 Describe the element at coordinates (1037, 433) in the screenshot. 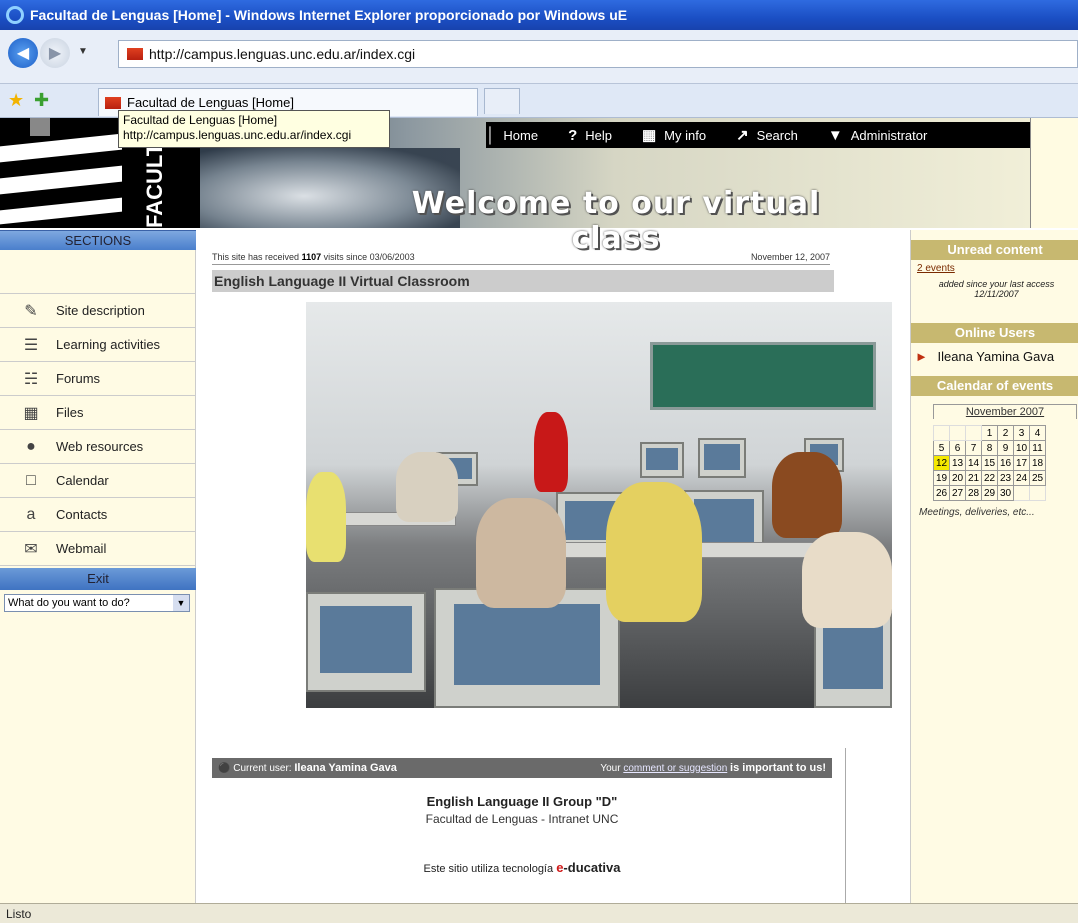

I see `calendar-day: 4` at that location.